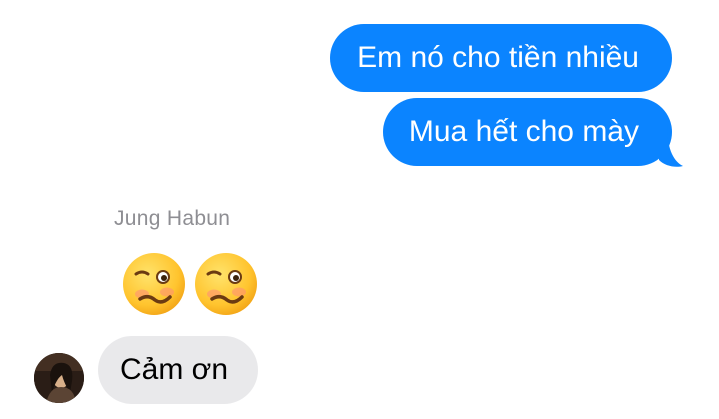 Image resolution: width=719 pixels, height=419 pixels. I want to click on incoming-message-bubble: Cảm ơn, so click(178, 370).